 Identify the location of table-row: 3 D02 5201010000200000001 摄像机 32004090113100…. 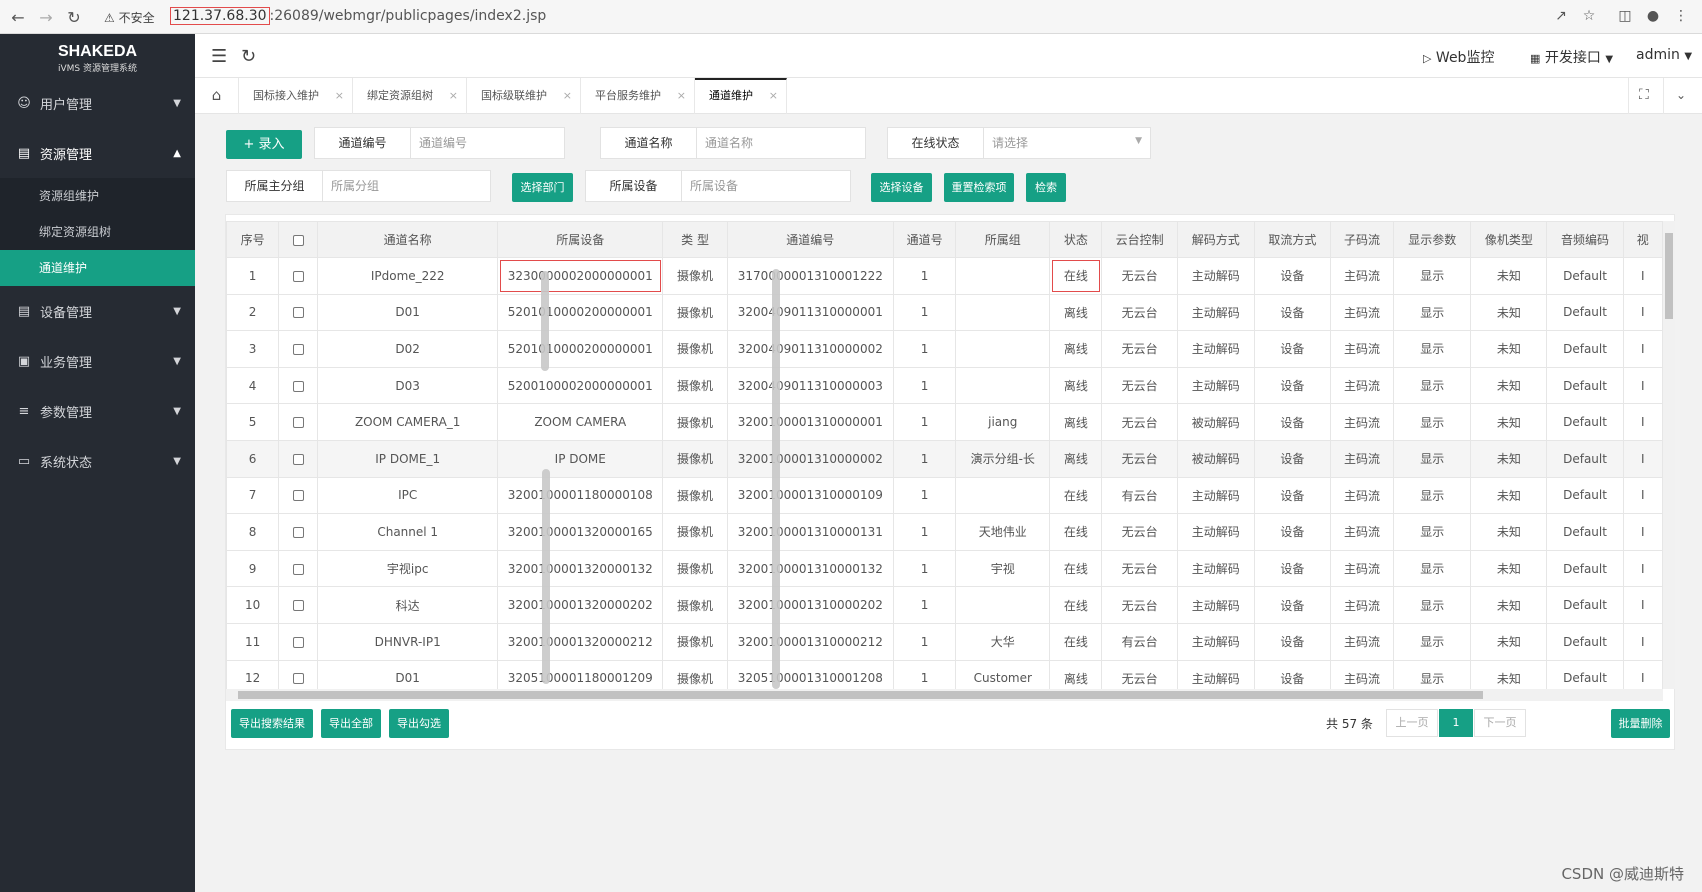
(944, 349).